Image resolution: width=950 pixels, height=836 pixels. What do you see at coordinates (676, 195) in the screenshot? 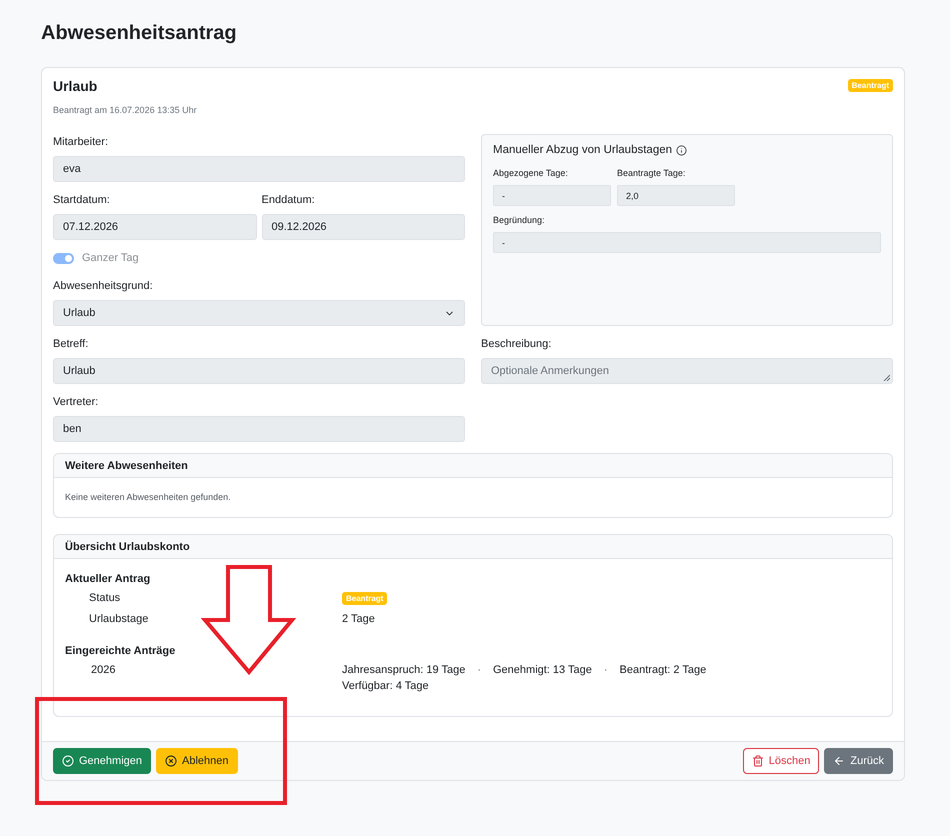
I see `requested-days-field: 2,0` at bounding box center [676, 195].